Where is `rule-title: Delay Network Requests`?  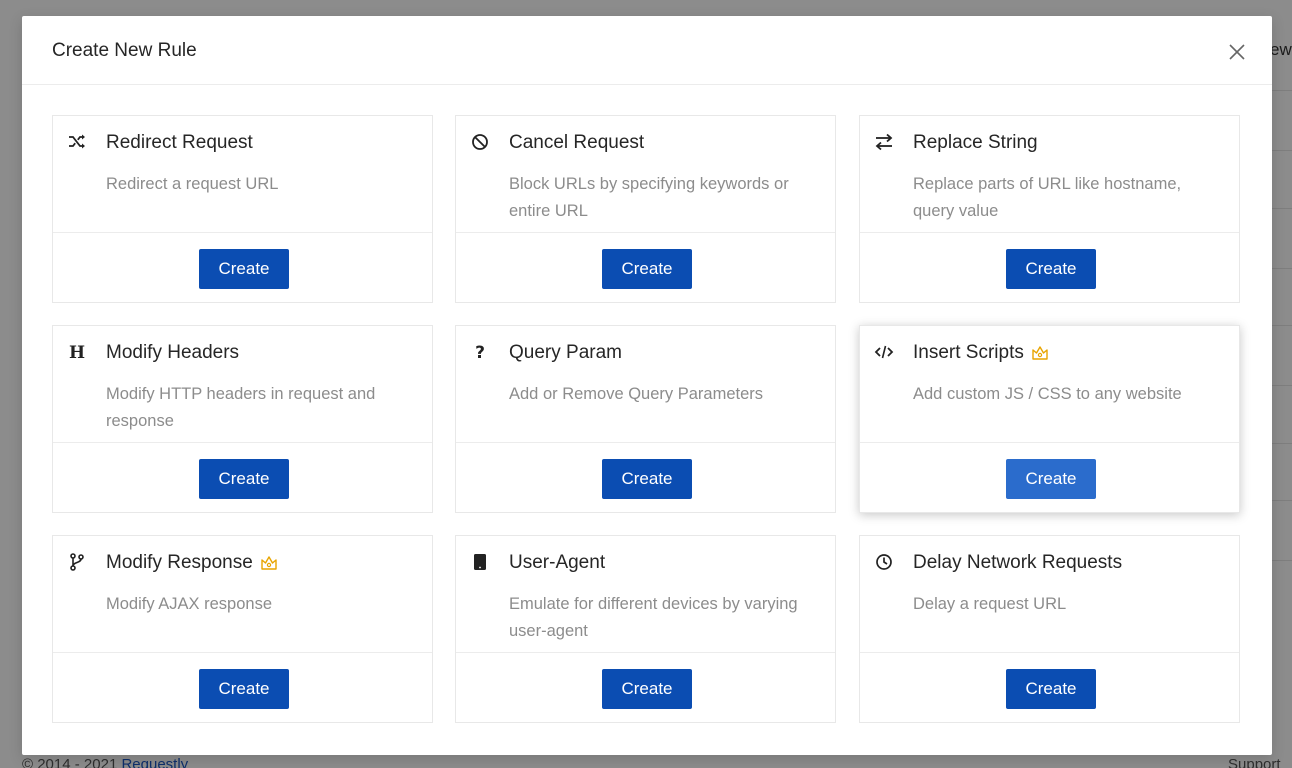 rule-title: Delay Network Requests is located at coordinates (1017, 563).